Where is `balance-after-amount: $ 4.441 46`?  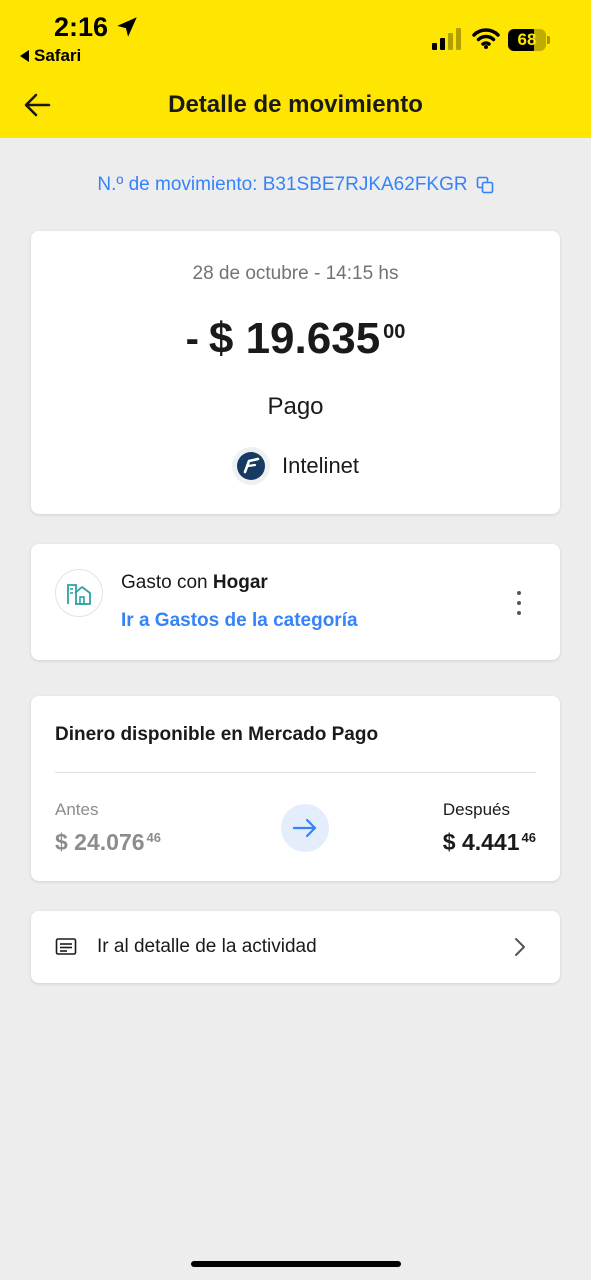
balance-after-amount: $ 4.441 46 is located at coordinates (489, 842).